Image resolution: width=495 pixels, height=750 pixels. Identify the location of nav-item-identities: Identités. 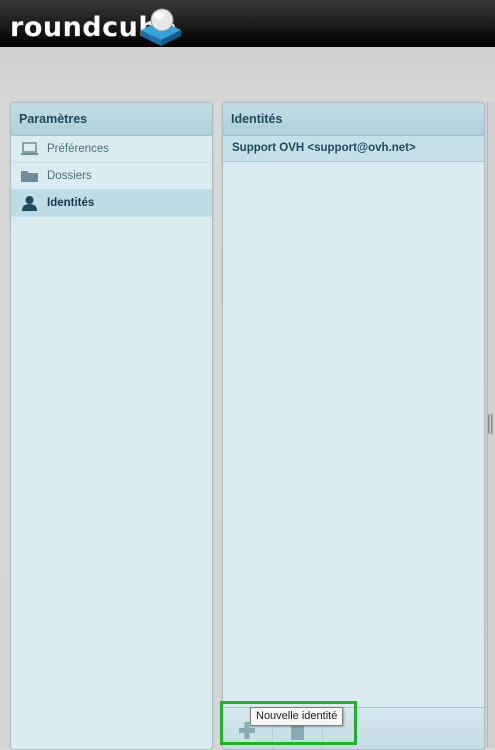
(111, 203).